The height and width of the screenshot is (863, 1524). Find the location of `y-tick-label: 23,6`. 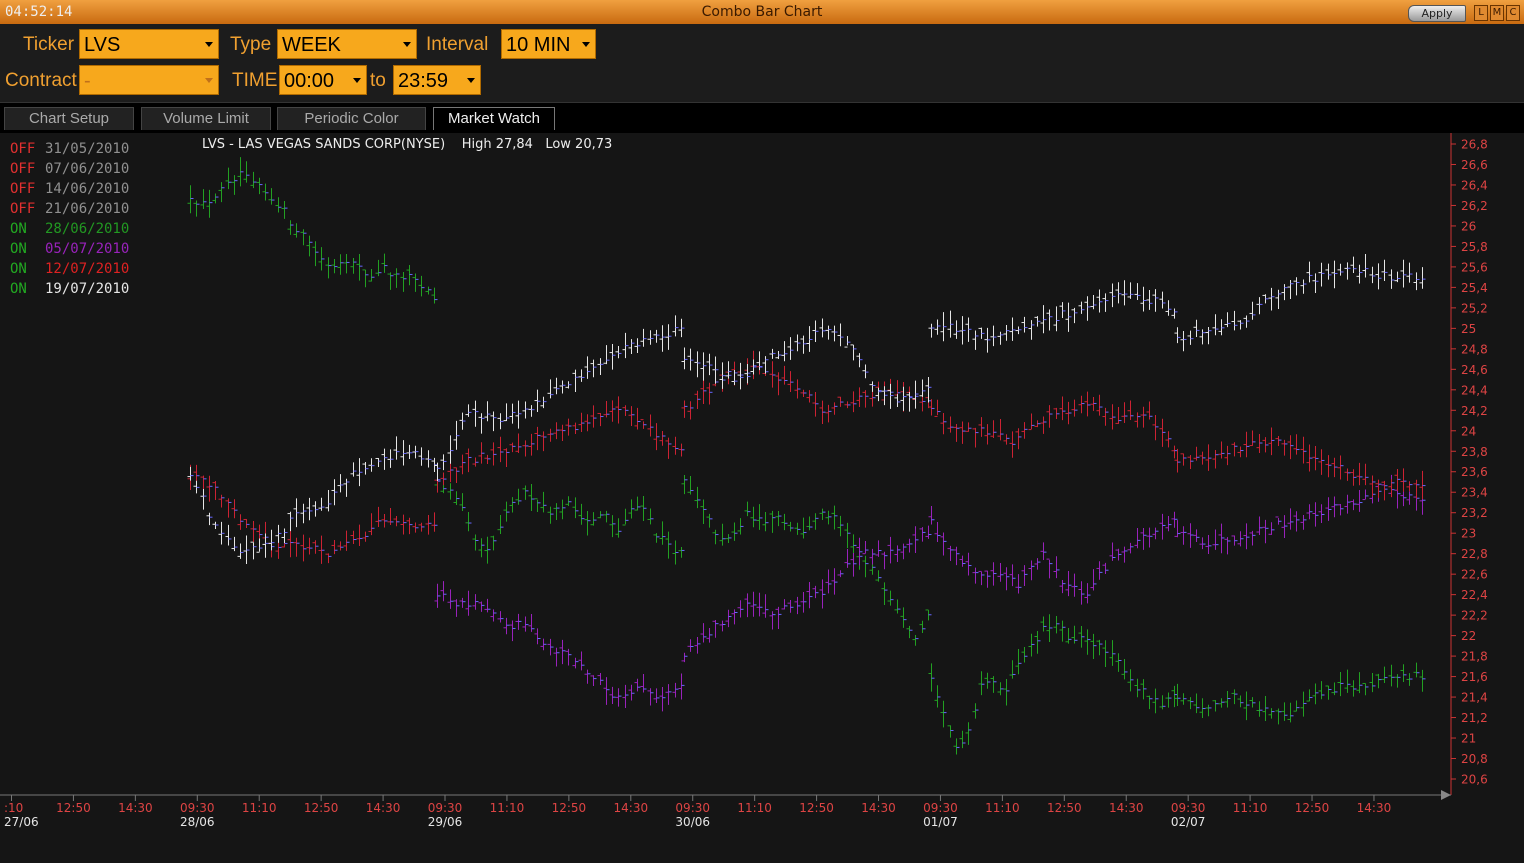

y-tick-label: 23,6 is located at coordinates (1474, 472).